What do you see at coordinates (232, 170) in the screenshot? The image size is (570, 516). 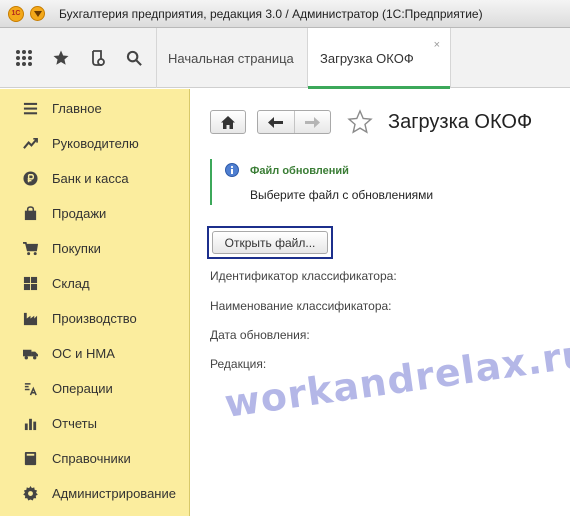 I see `info-icon` at bounding box center [232, 170].